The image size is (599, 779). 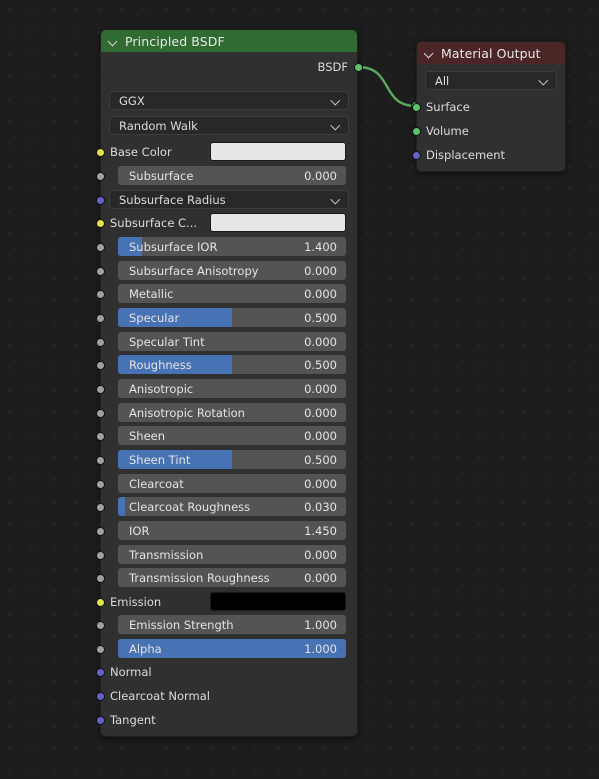 What do you see at coordinates (139, 530) in the screenshot?
I see `slider-ior-label: IOR` at bounding box center [139, 530].